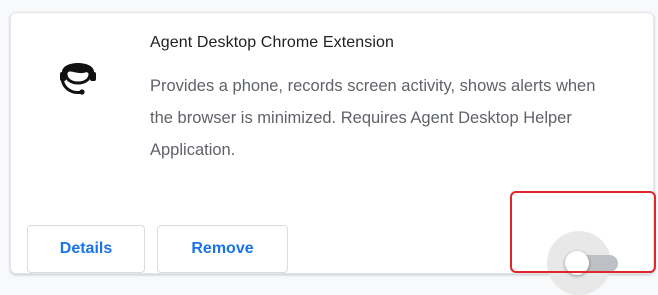  I want to click on headset-agent-icon, so click(78, 79).